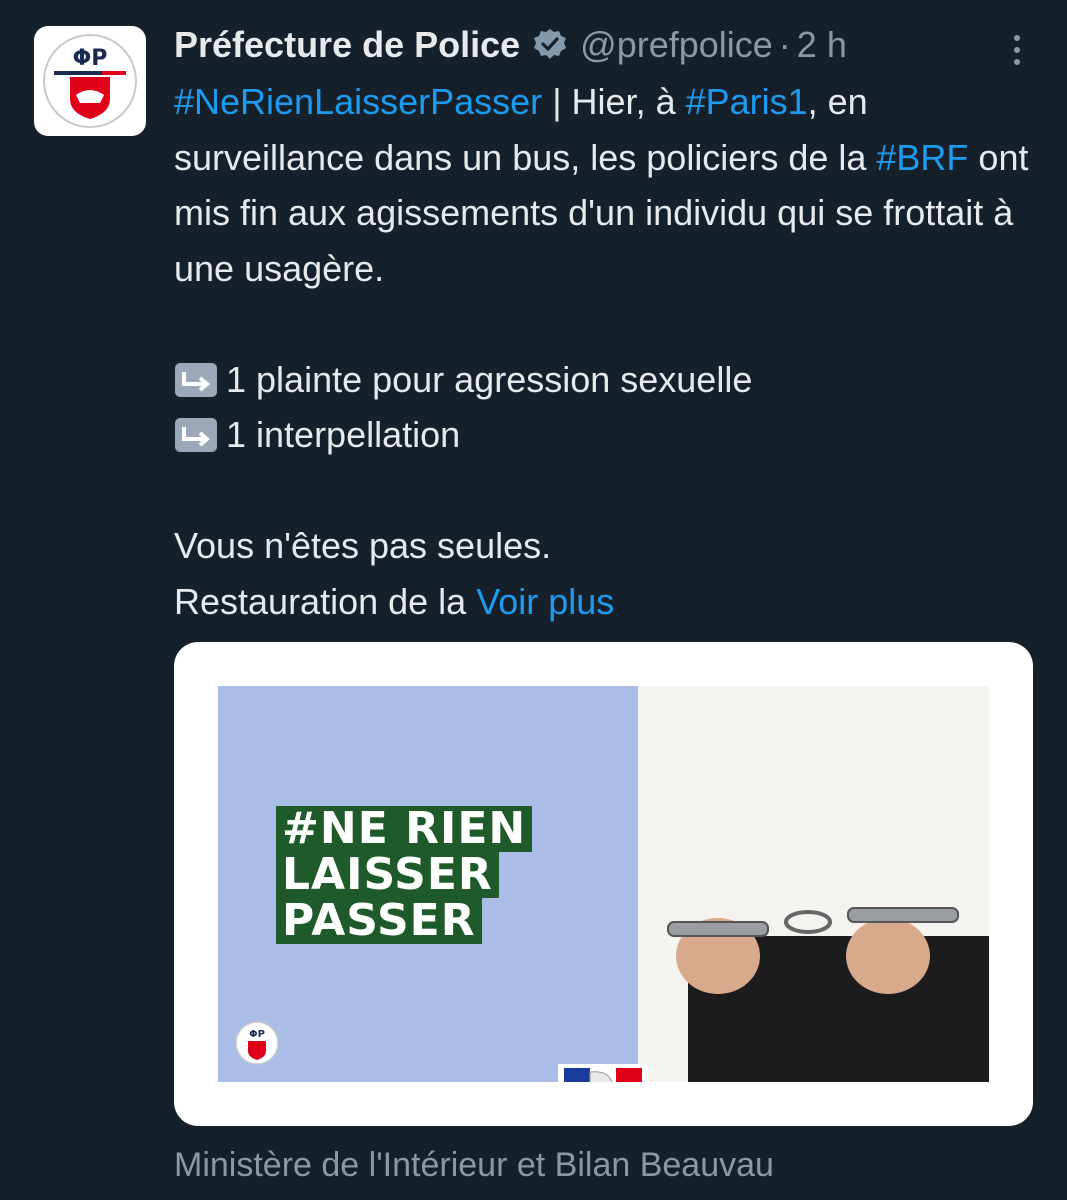 Image resolution: width=1067 pixels, height=1200 pixels. I want to click on more-options-icon, so click(1017, 50).